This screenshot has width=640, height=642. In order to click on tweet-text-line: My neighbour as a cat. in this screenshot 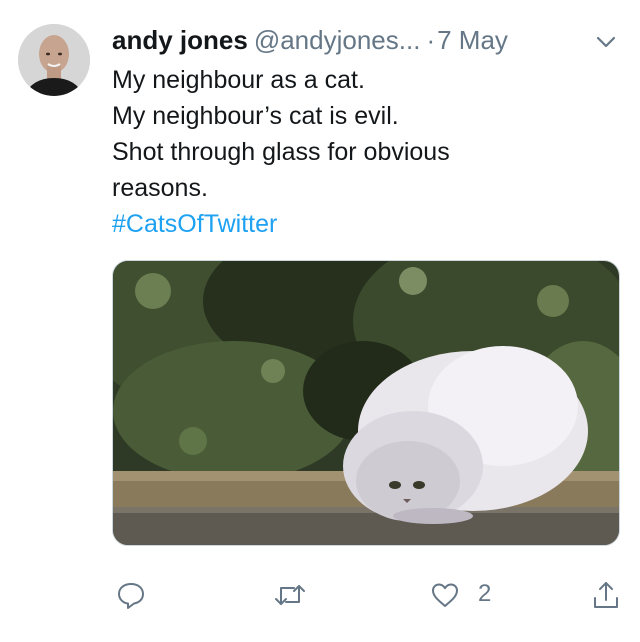, I will do `click(238, 80)`.